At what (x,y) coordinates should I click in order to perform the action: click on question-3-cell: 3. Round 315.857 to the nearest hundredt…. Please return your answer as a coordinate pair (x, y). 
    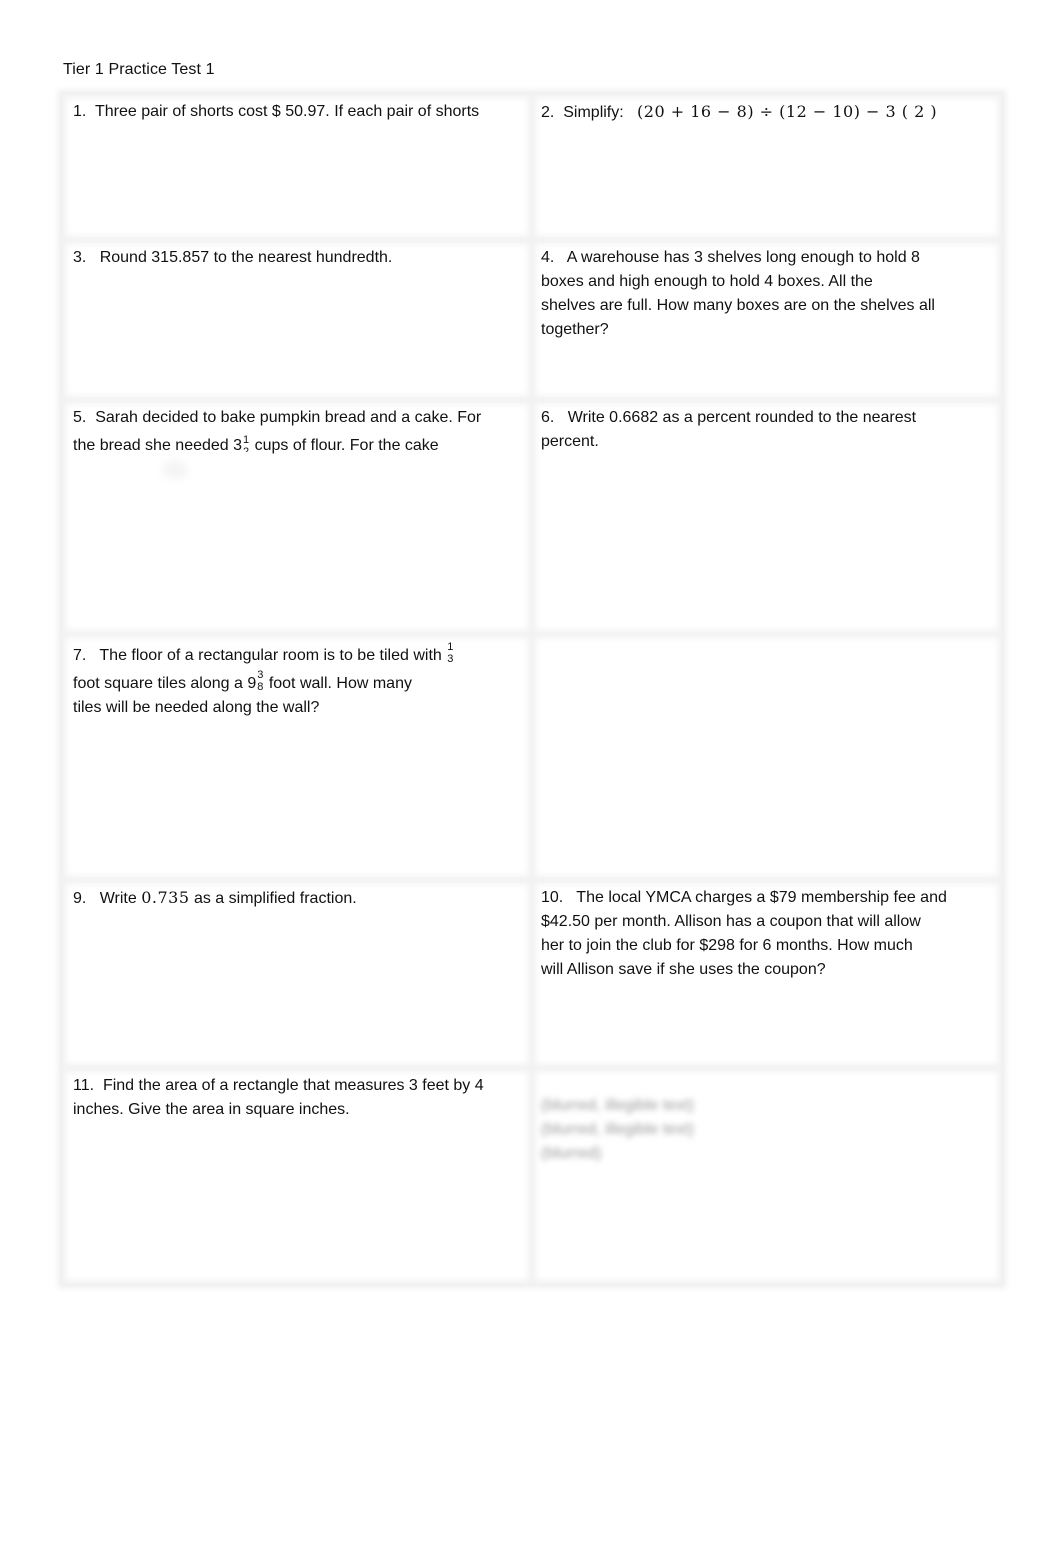
    Looking at the image, I should click on (297, 320).